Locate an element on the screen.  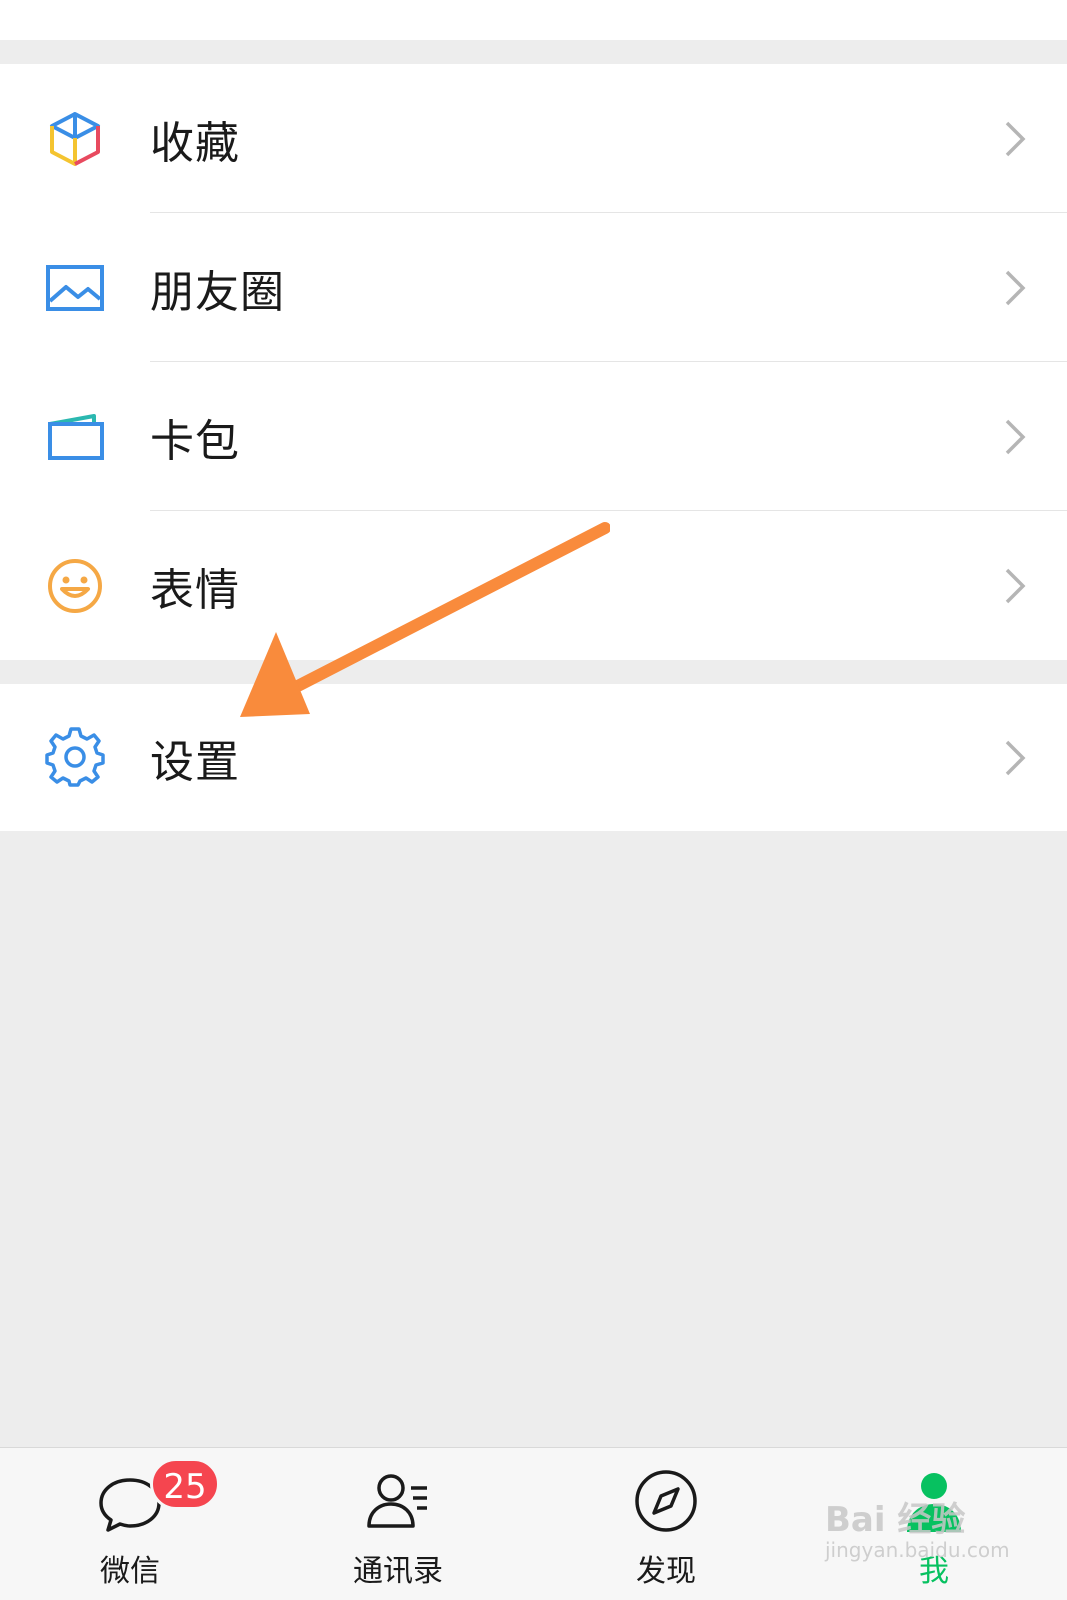
unread-badge: 25 is located at coordinates (185, 1484).